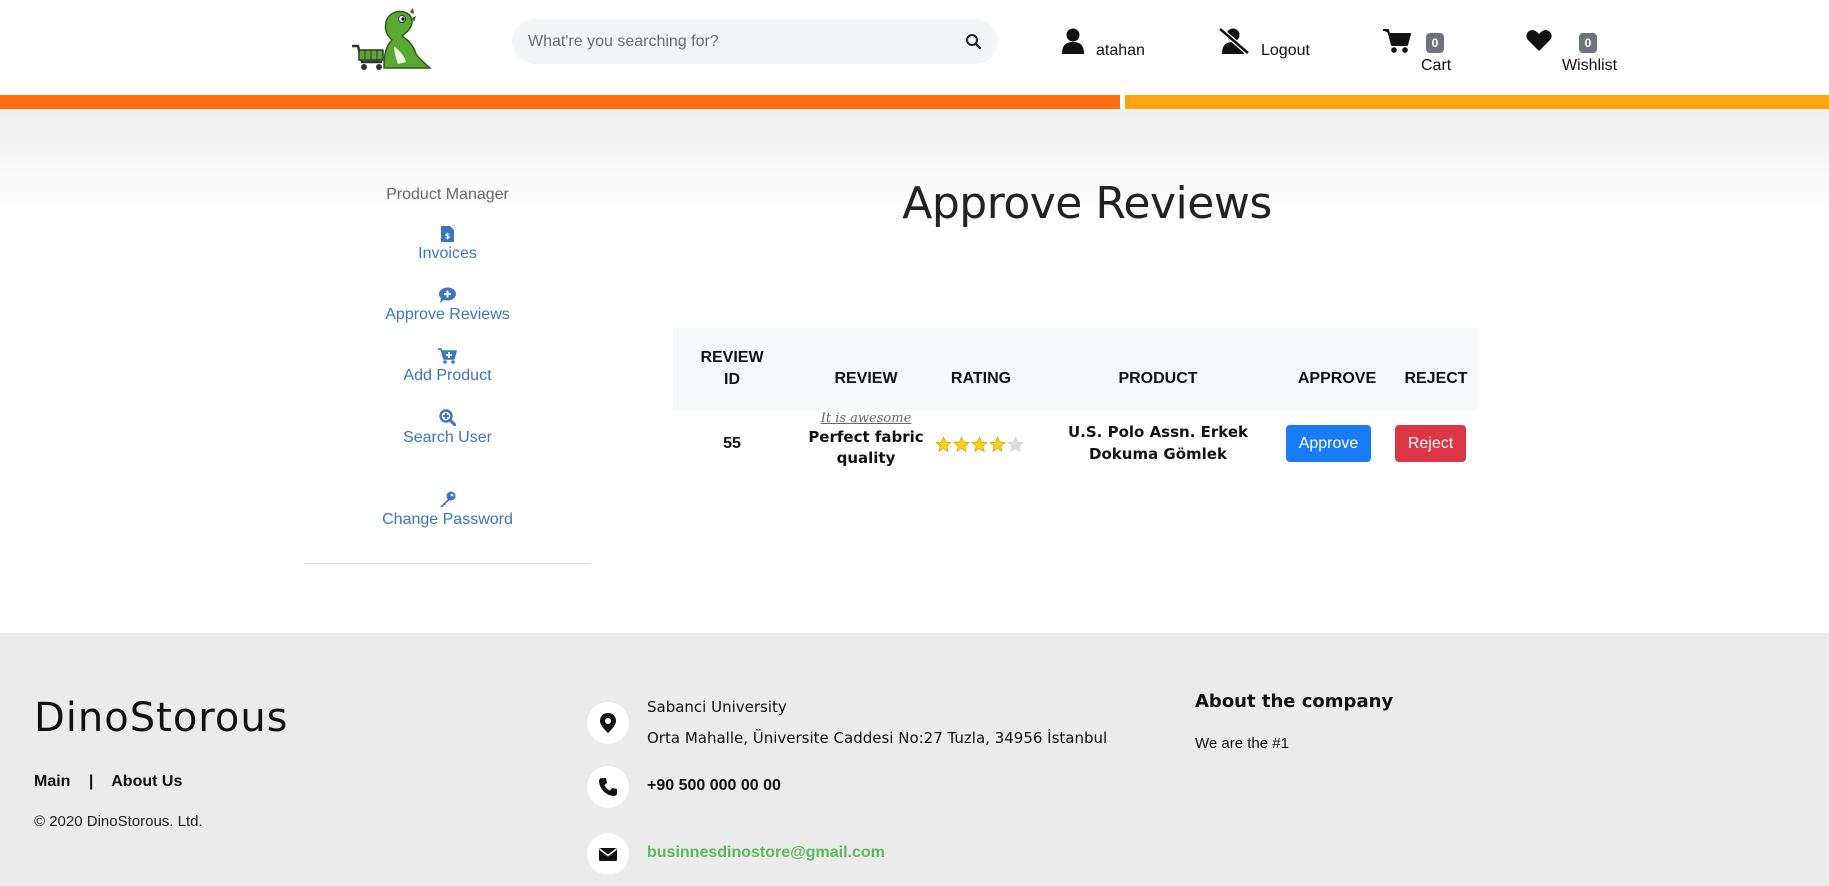 The width and height of the screenshot is (1829, 886). I want to click on user-slash-icon, so click(1234, 43).